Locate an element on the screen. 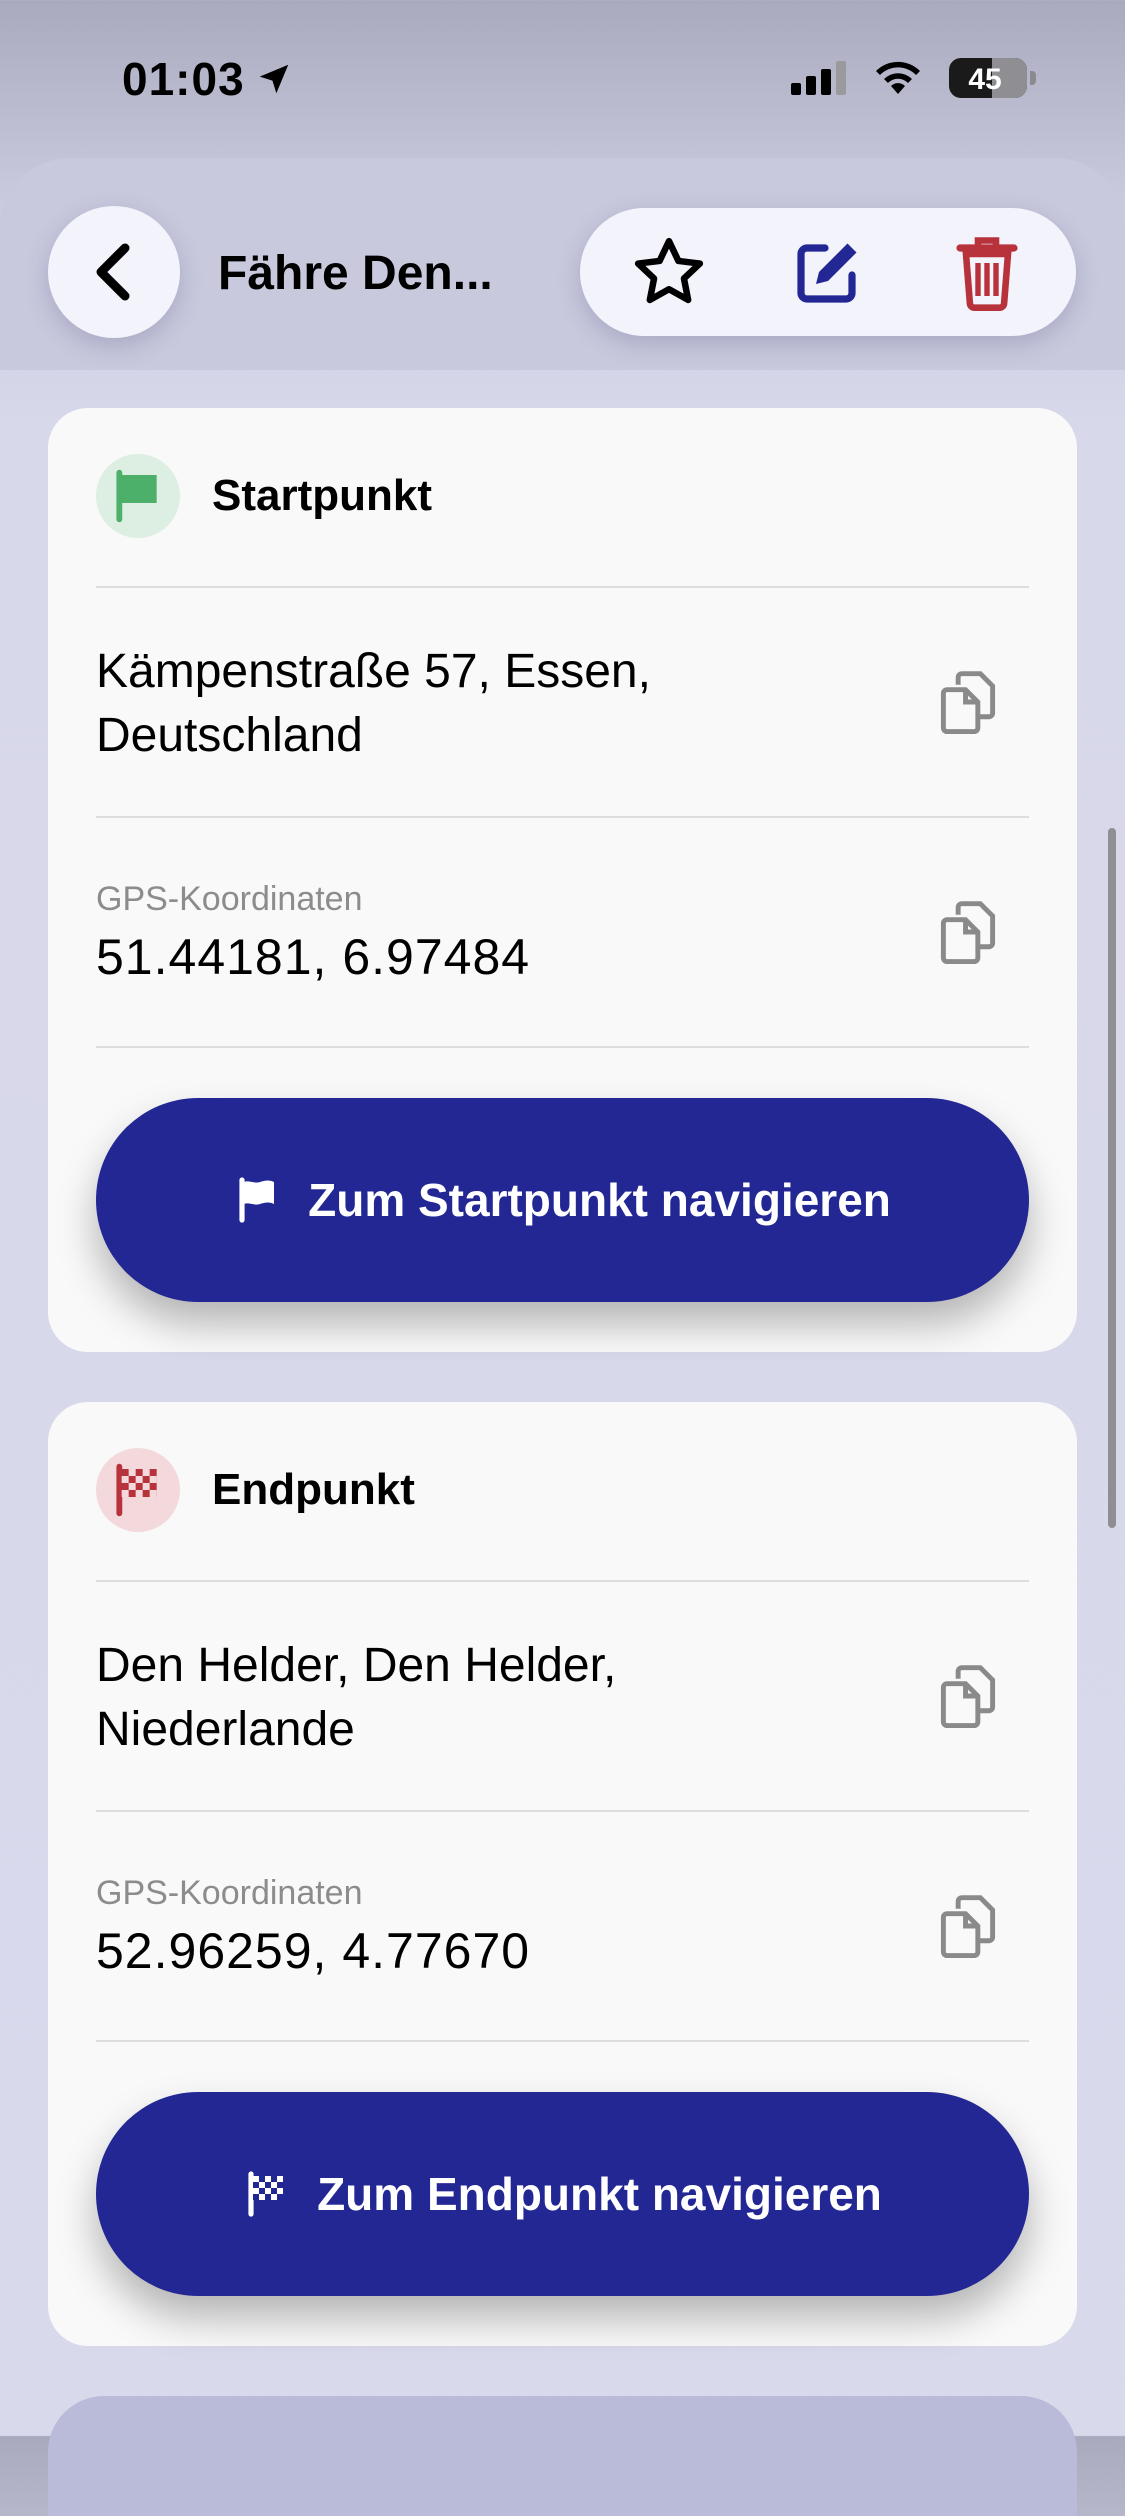 This screenshot has height=2516, width=1125. delete-button is located at coordinates (987, 272).